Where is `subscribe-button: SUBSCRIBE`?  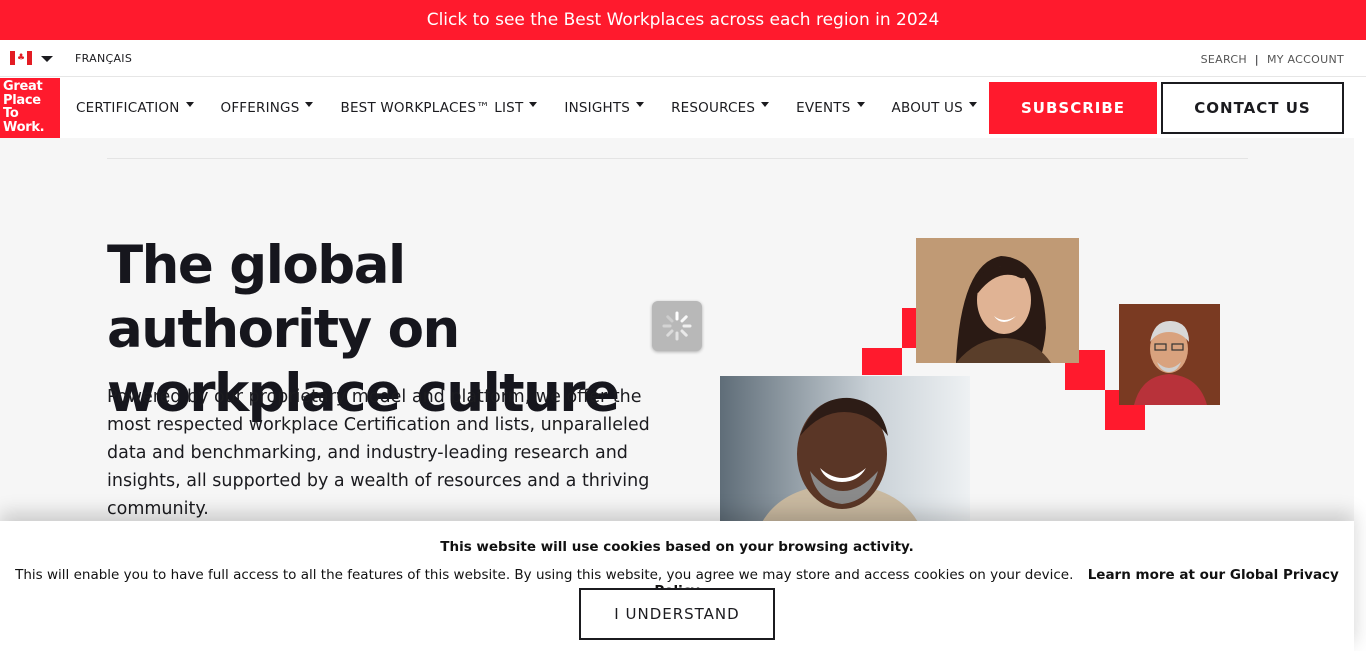 subscribe-button: SUBSCRIBE is located at coordinates (1073, 108).